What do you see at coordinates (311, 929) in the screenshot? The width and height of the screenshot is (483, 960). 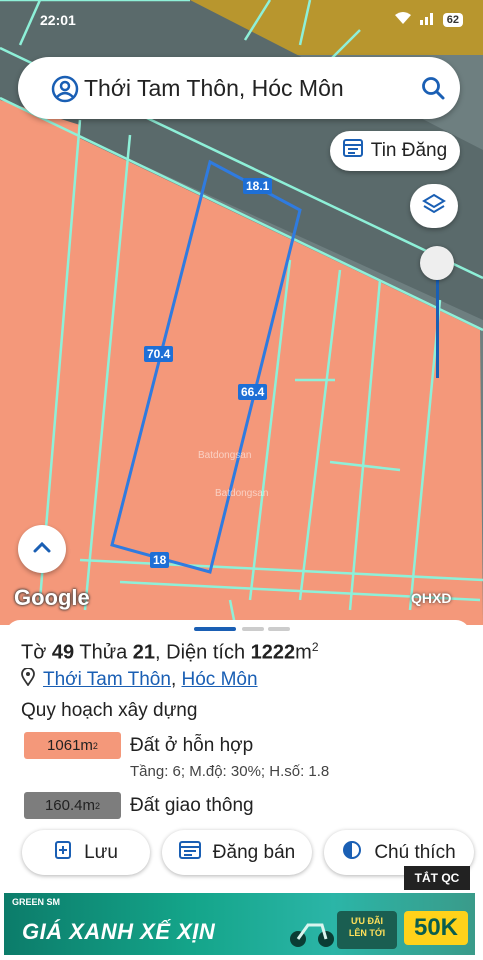 I see `ad-motorbike-graphic` at bounding box center [311, 929].